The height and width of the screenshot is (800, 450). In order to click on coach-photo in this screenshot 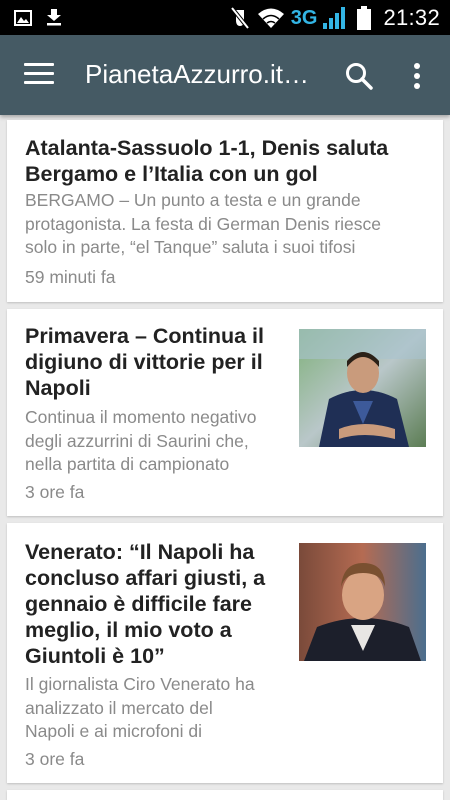, I will do `click(362, 388)`.